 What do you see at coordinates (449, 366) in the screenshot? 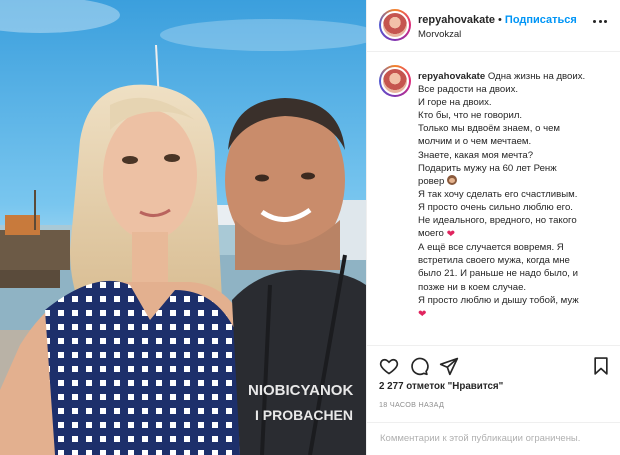
I see `share-icon` at bounding box center [449, 366].